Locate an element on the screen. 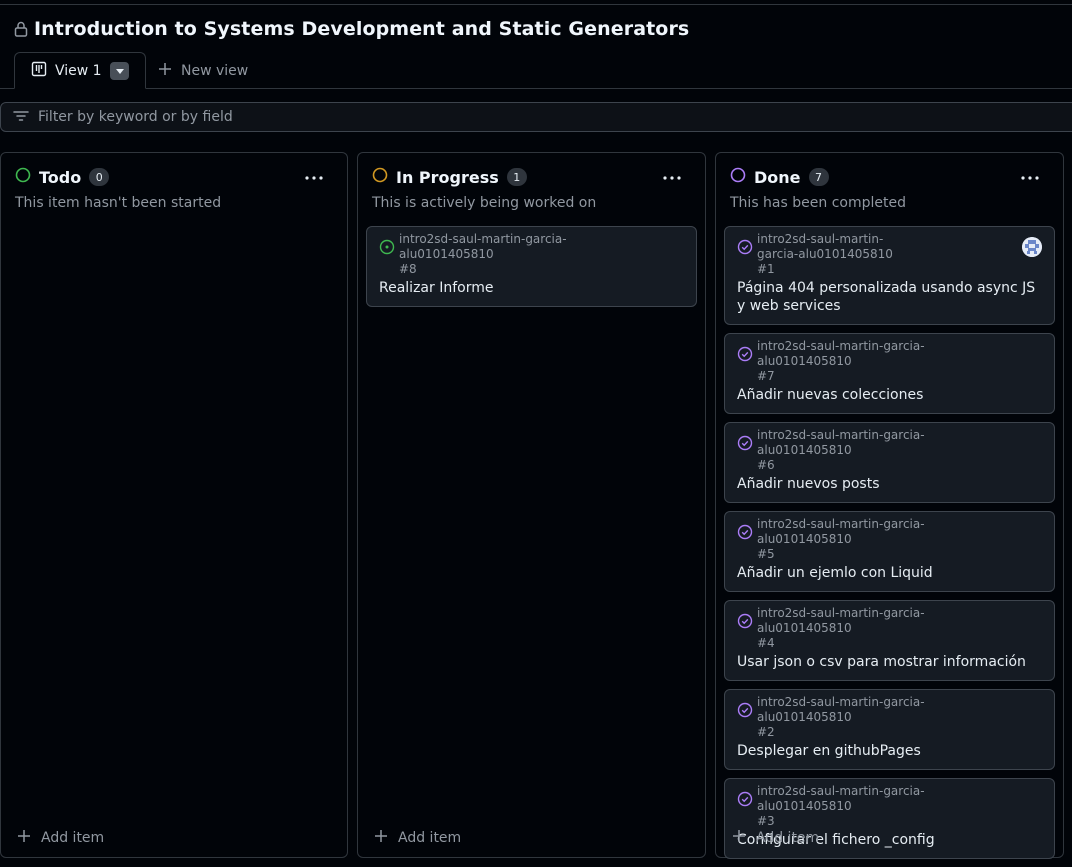 This screenshot has width=1072, height=867. board-icon is located at coordinates (39, 71).